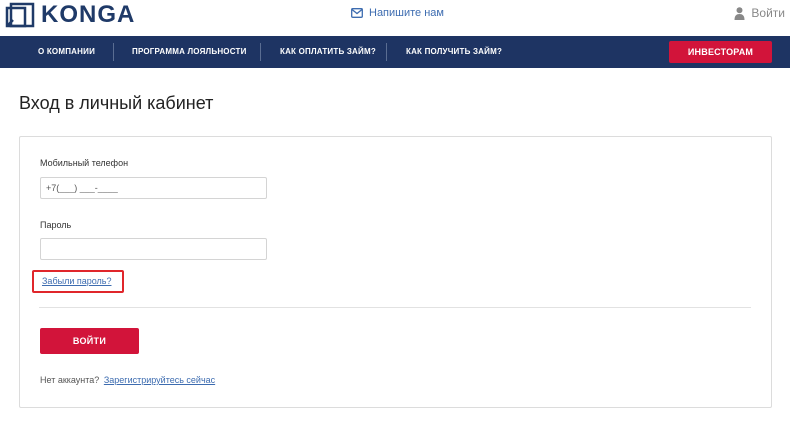 Image resolution: width=790 pixels, height=421 pixels. Describe the element at coordinates (357, 13) in the screenshot. I see `mail-icon` at that location.